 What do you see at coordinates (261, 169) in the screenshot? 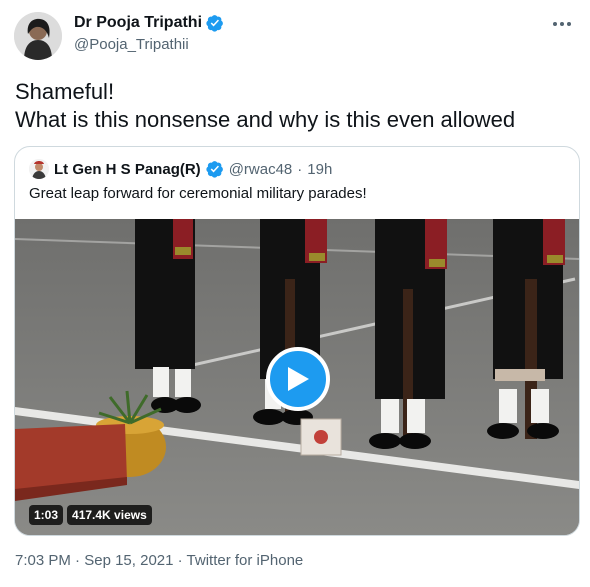
I see `quoted-author-handle: @rwac48` at bounding box center [261, 169].